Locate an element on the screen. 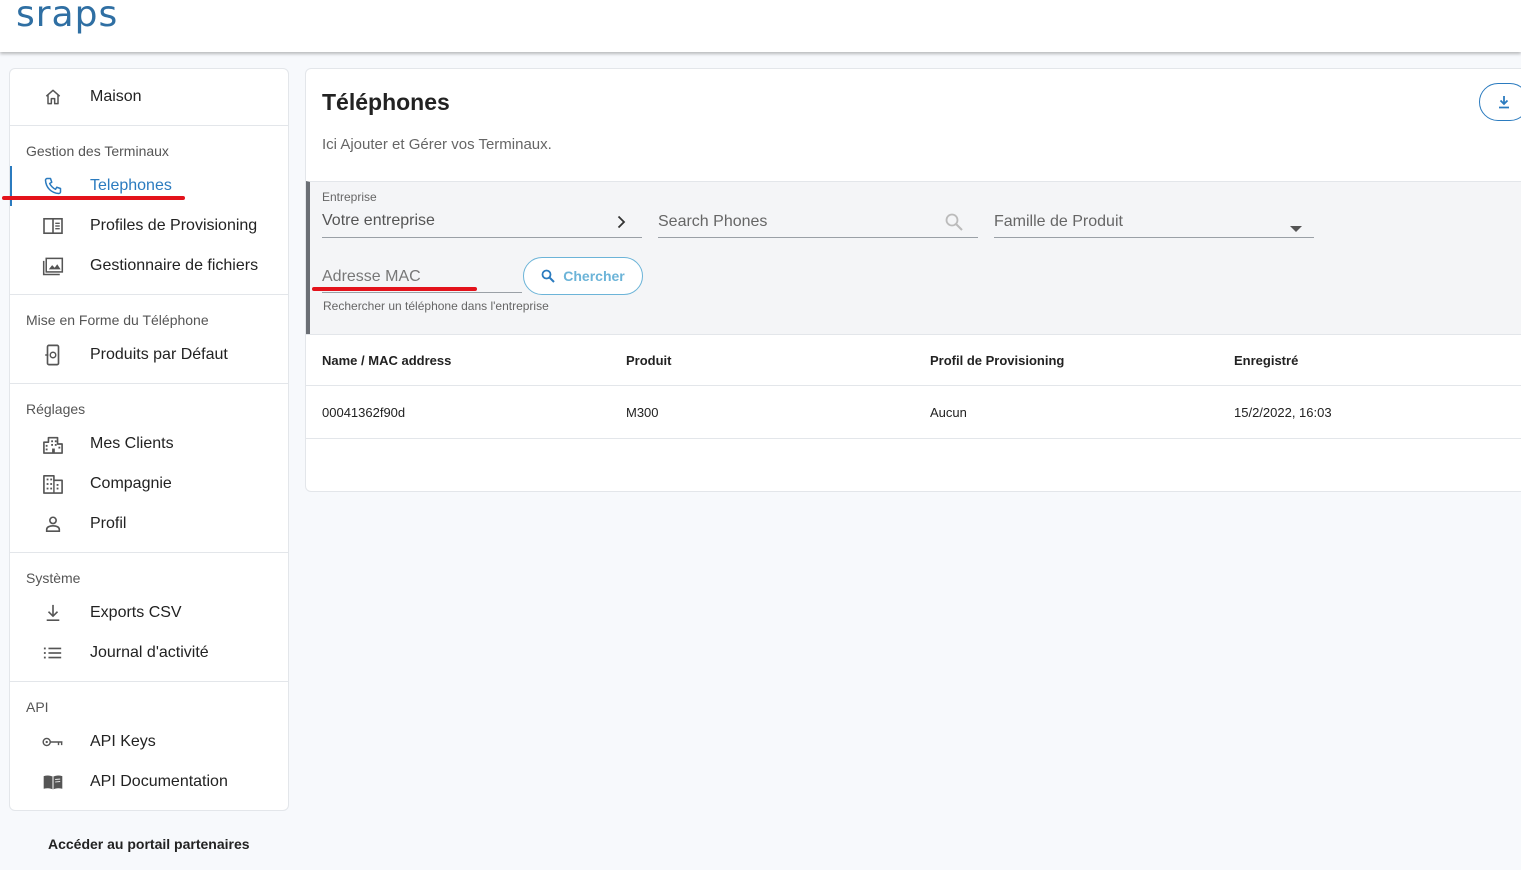  telephones-annotation-underline is located at coordinates (93, 198).